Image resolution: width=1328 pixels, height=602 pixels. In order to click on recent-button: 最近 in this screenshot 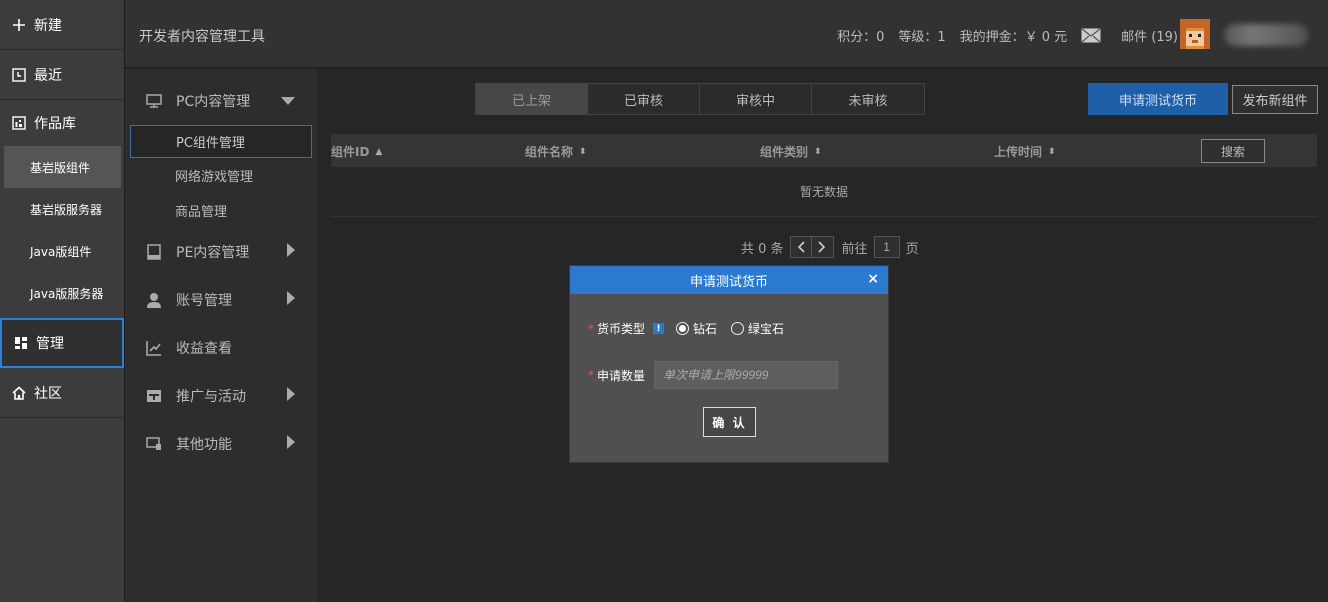, I will do `click(62, 75)`.